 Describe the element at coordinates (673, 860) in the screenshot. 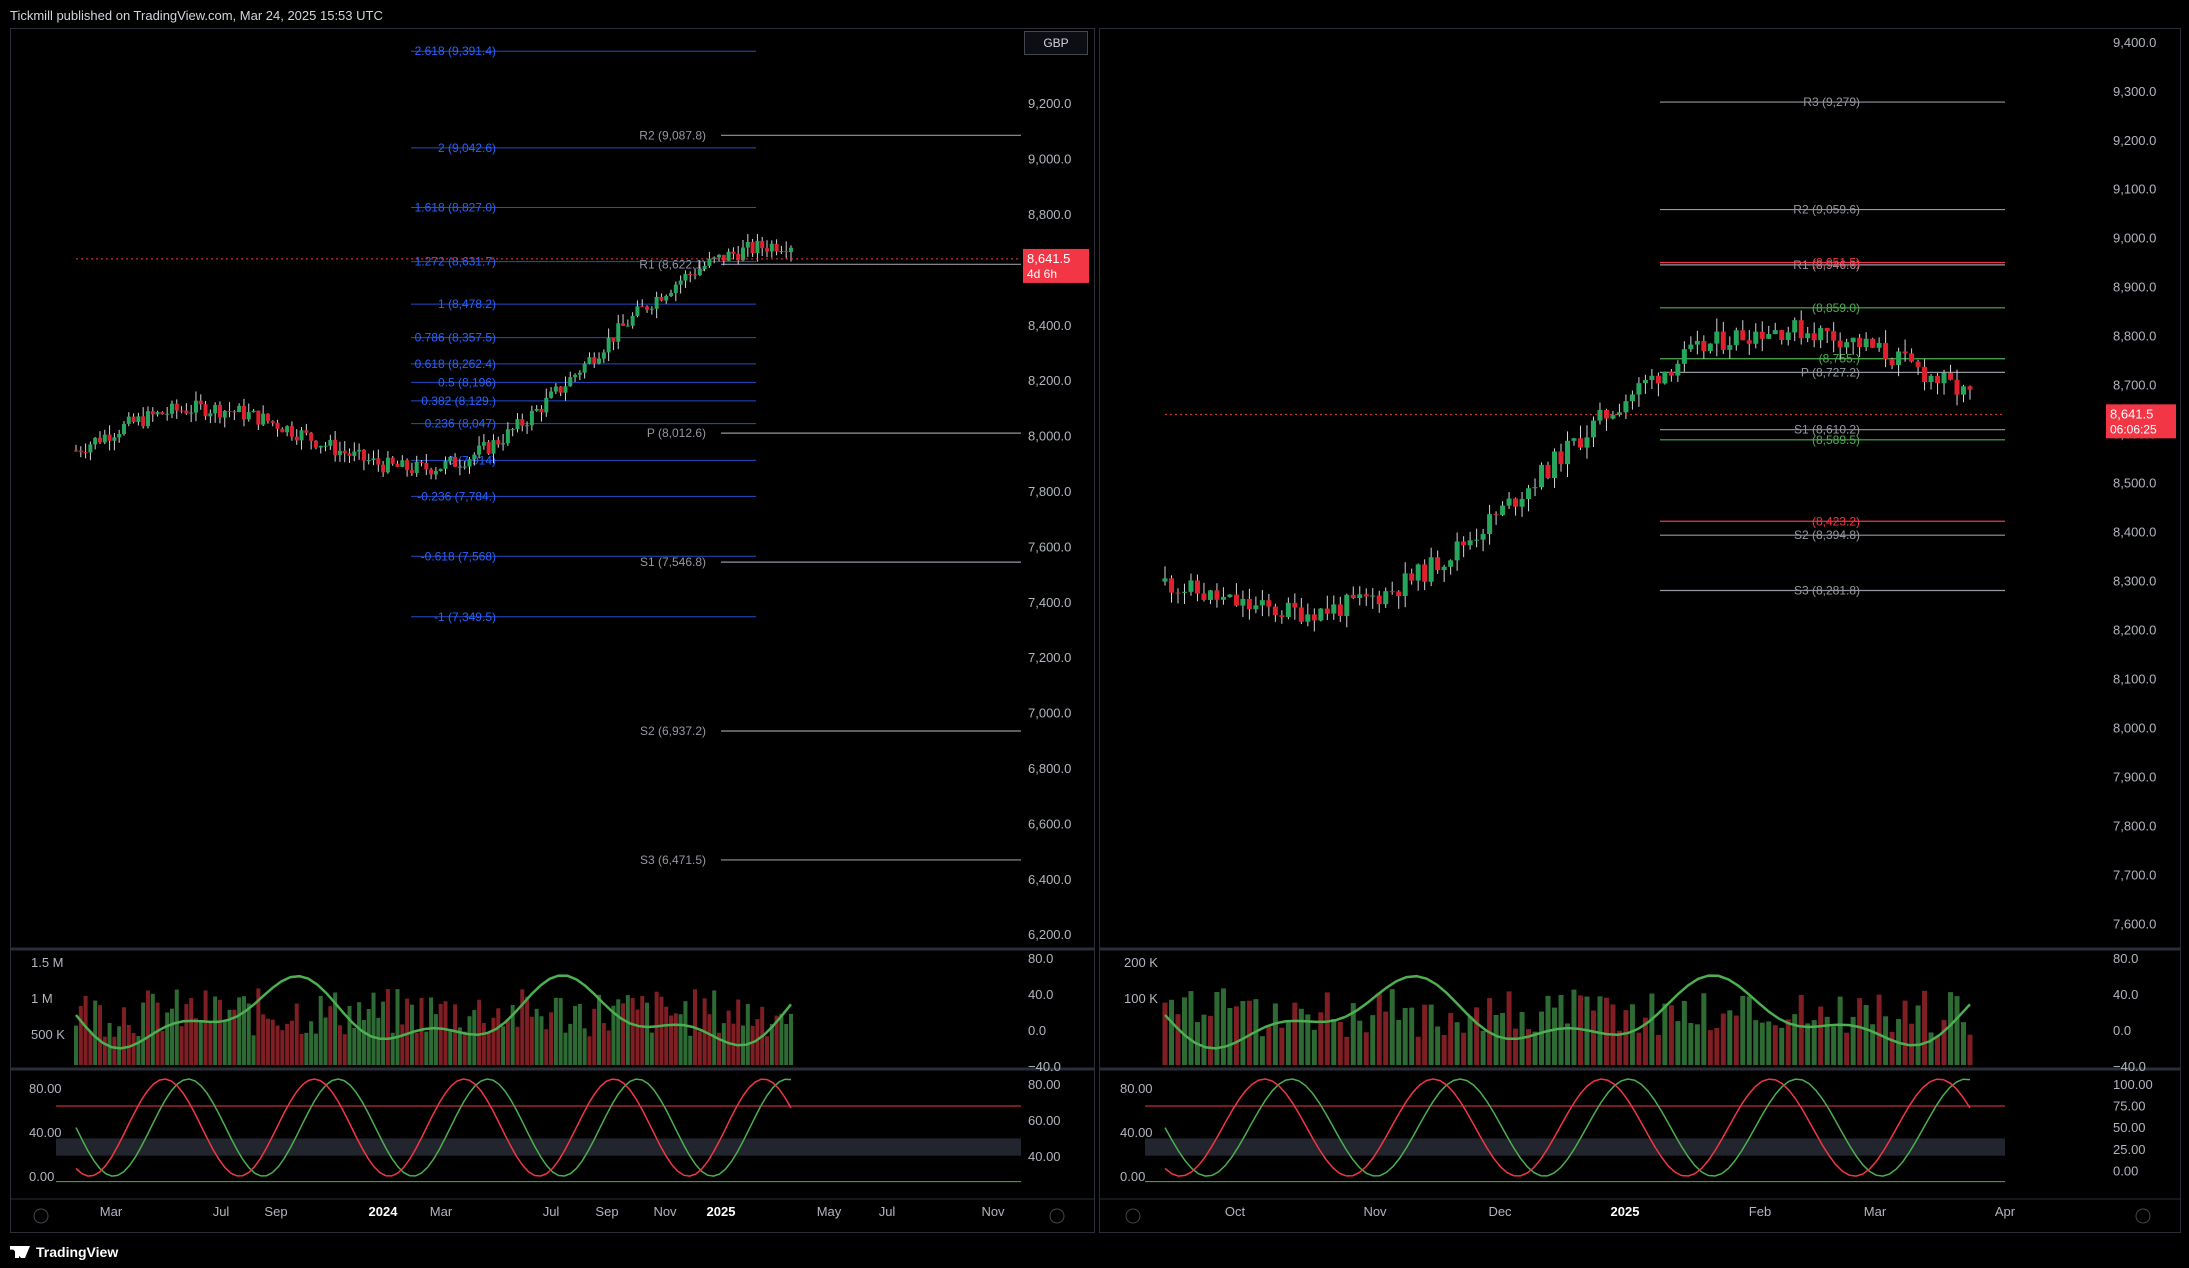

I see `pivot-label: S3 (6,471.5)` at that location.